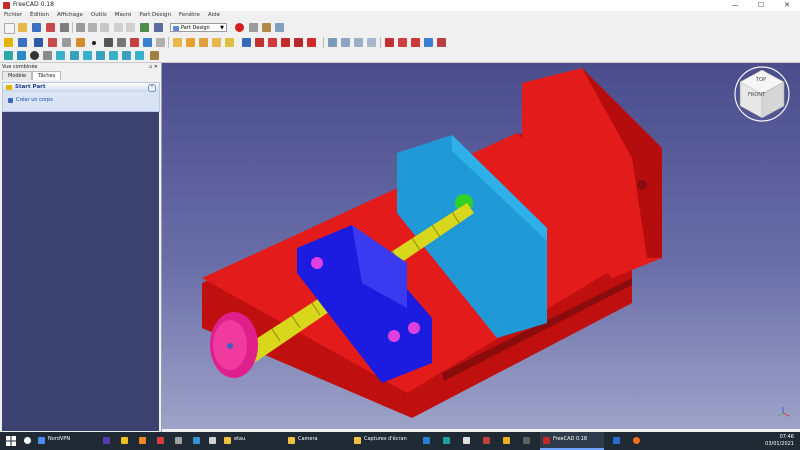  Describe the element at coordinates (203, 42) in the screenshot. I see `loft-icon` at that location.